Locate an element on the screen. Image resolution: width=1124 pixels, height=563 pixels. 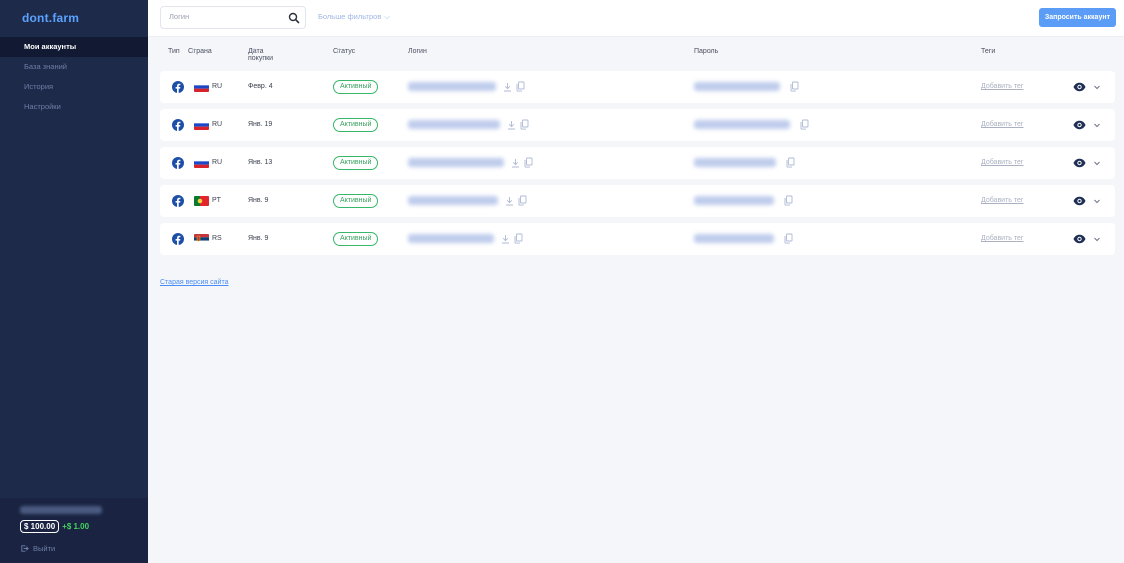
header-tags: Теги is located at coordinates (988, 51).